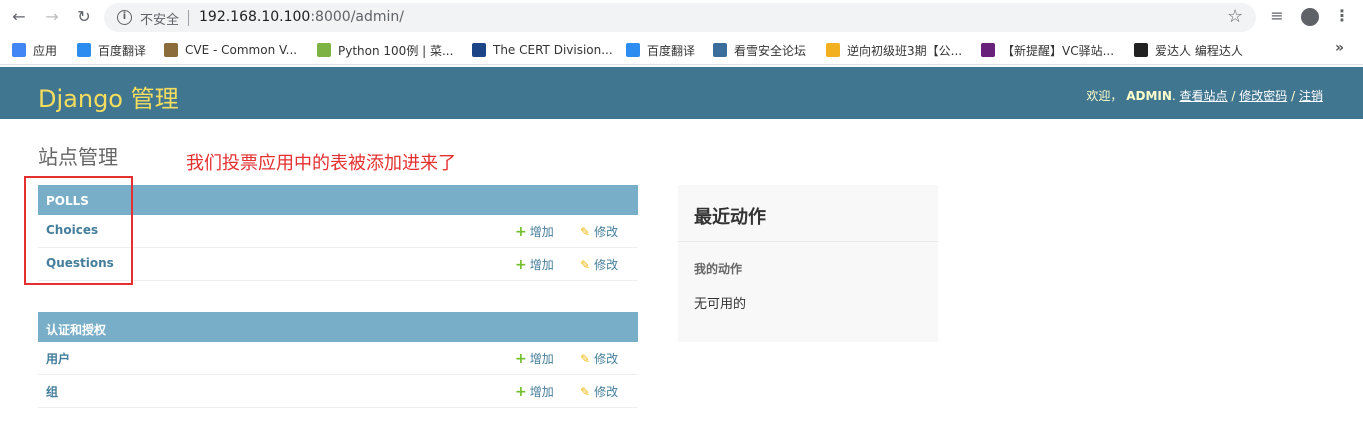 This screenshot has height=429, width=1363. Describe the element at coordinates (255, 17) in the screenshot. I see `url-host: 192.168.10.100` at that location.